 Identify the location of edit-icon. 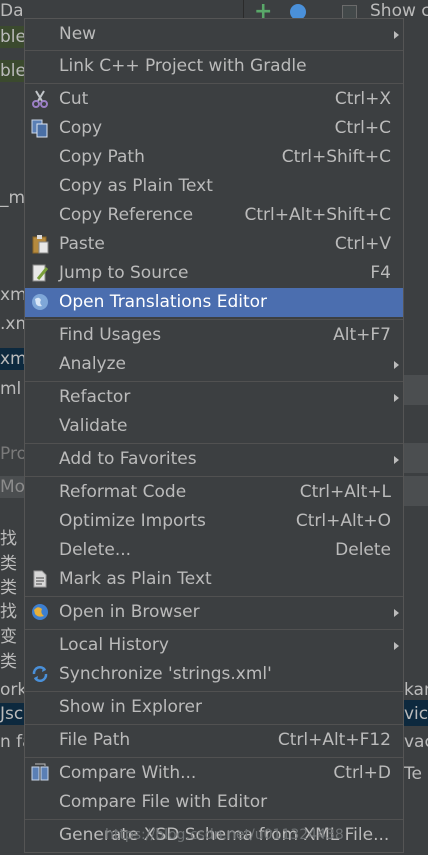
(40, 273).